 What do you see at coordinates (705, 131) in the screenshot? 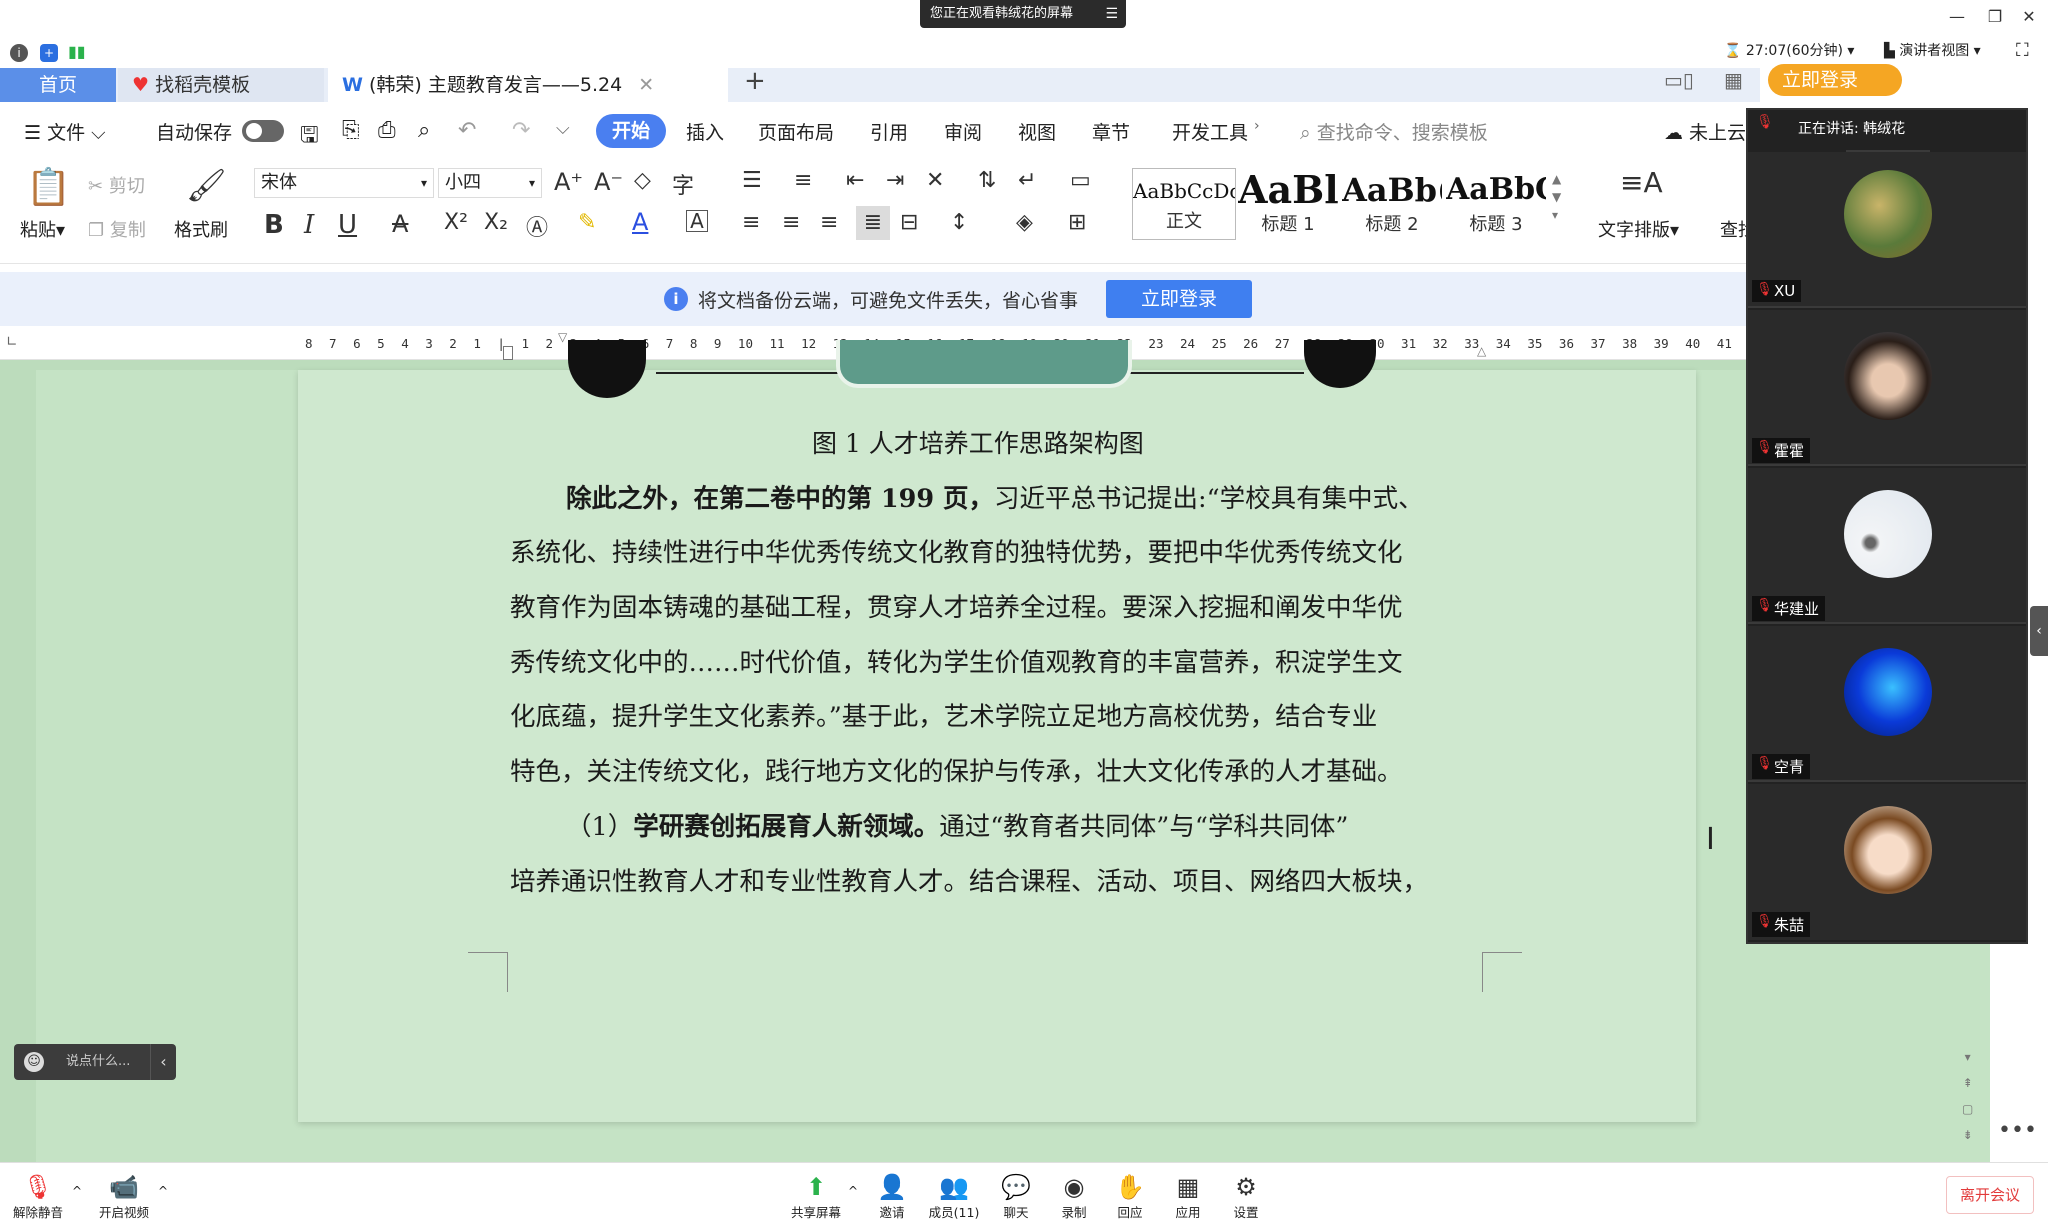
I see `menu-tab-insert: 插入` at bounding box center [705, 131].